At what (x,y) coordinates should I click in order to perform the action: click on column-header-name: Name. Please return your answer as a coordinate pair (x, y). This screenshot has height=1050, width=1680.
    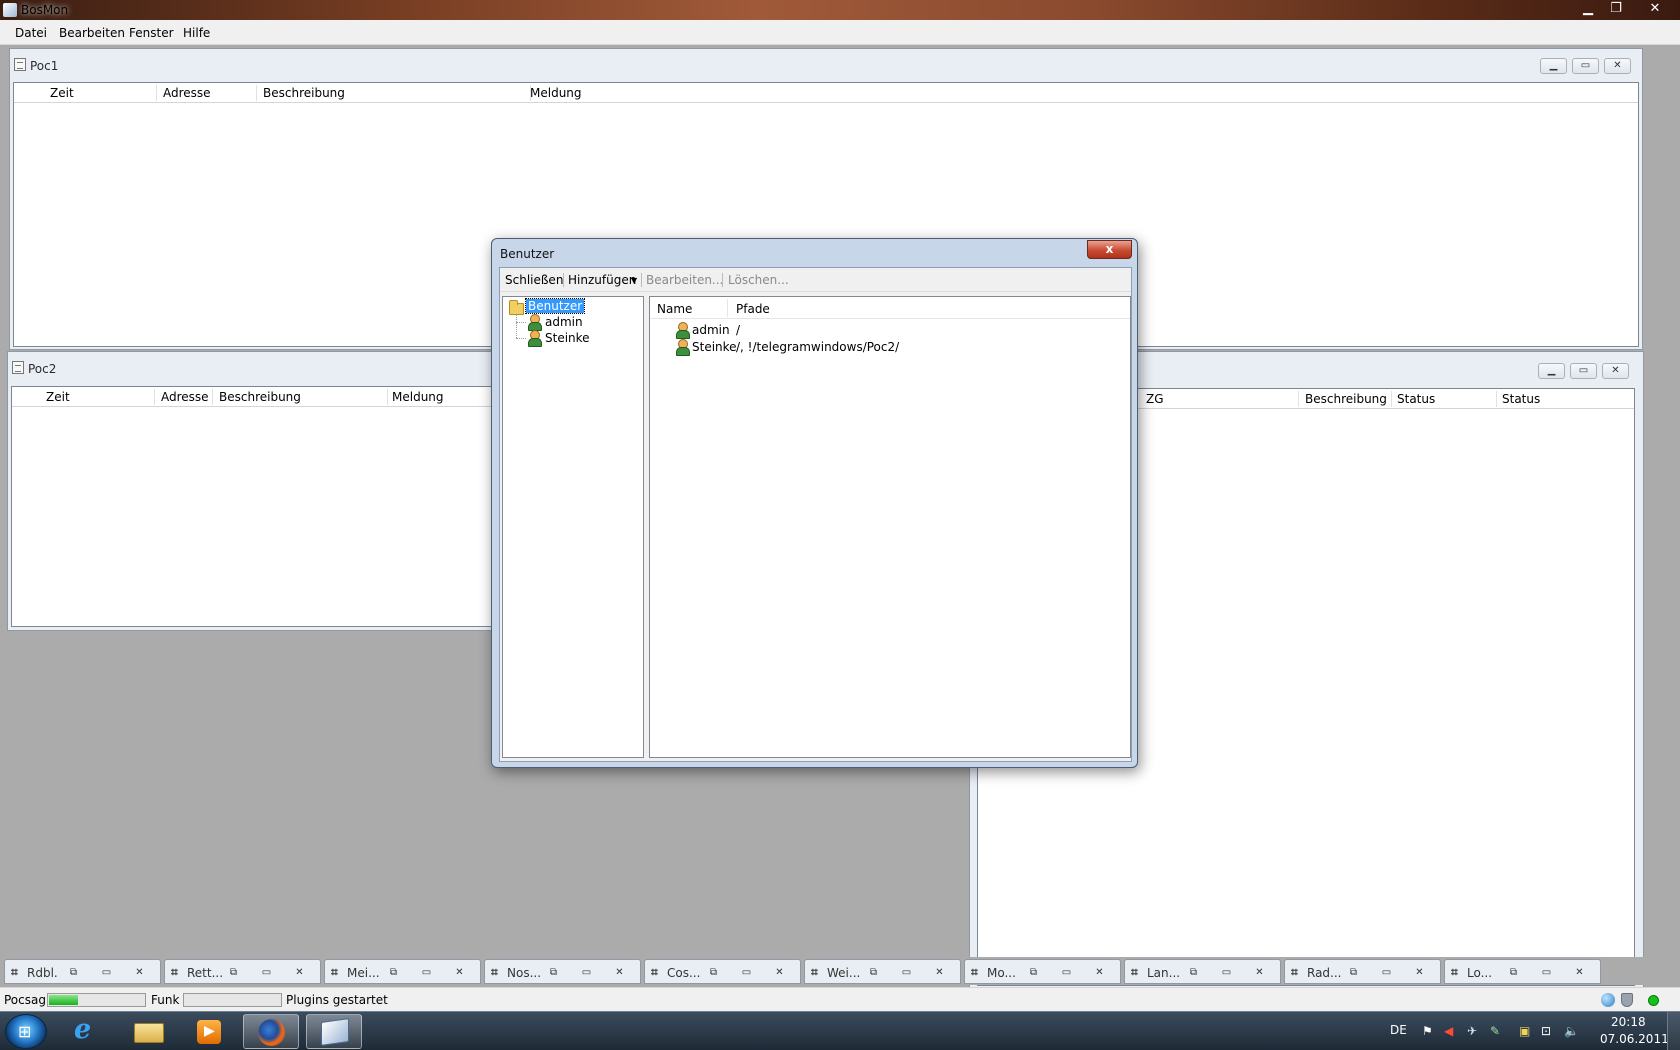
    Looking at the image, I should click on (674, 309).